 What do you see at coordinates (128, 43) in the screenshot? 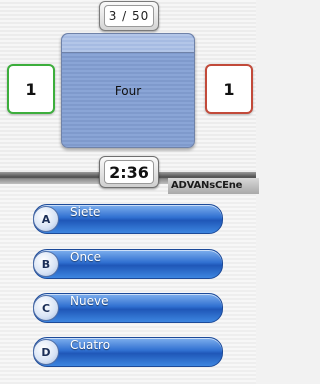
I see `question-card-tab` at bounding box center [128, 43].